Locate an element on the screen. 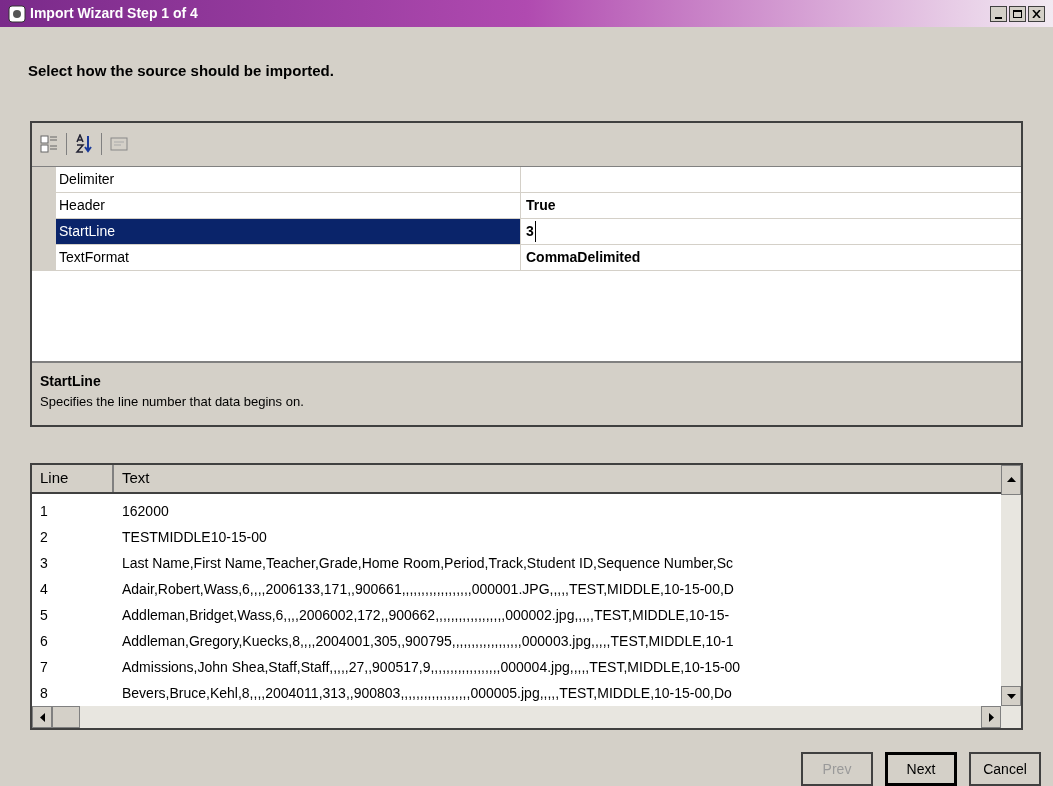 This screenshot has height=786, width=1053. line-number: 3 is located at coordinates (44, 563).